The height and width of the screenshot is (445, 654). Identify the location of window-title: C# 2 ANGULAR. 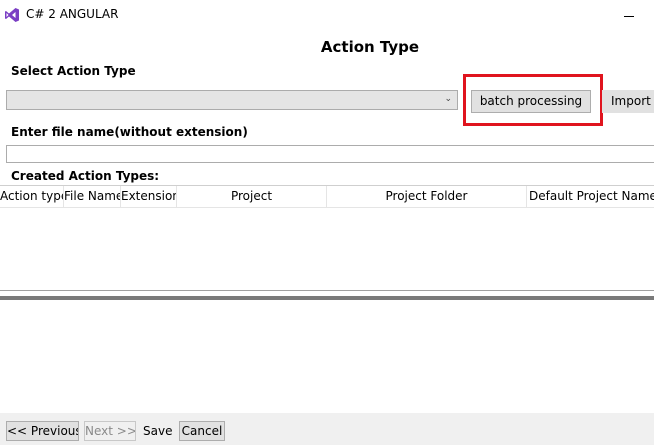
(72, 14).